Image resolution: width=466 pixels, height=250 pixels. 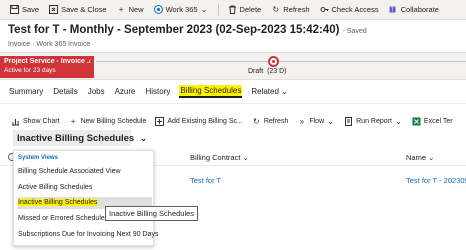 I want to click on run-report-label: Run Report, so click(x=374, y=121).